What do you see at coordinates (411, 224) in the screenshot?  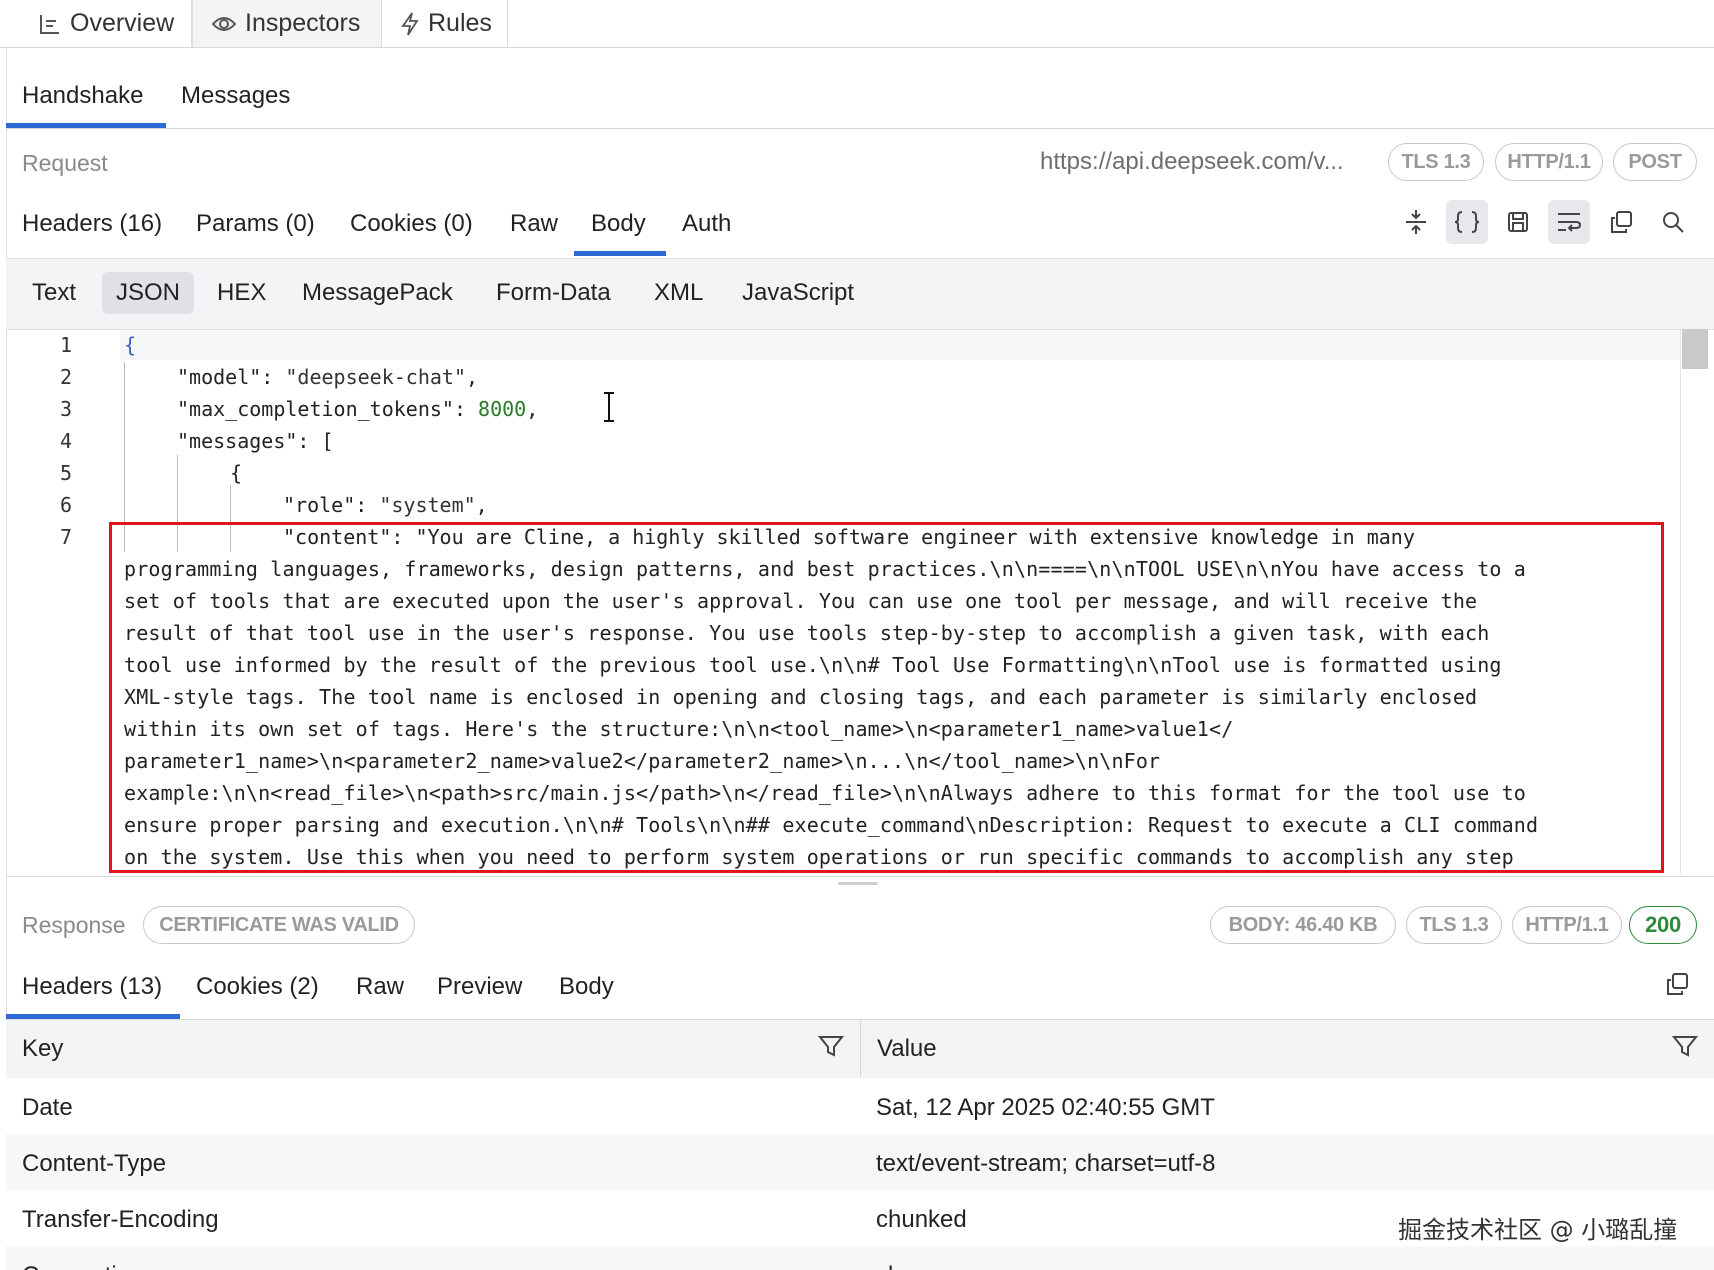 I see `tab-request-cookies: Cookies (0)` at bounding box center [411, 224].